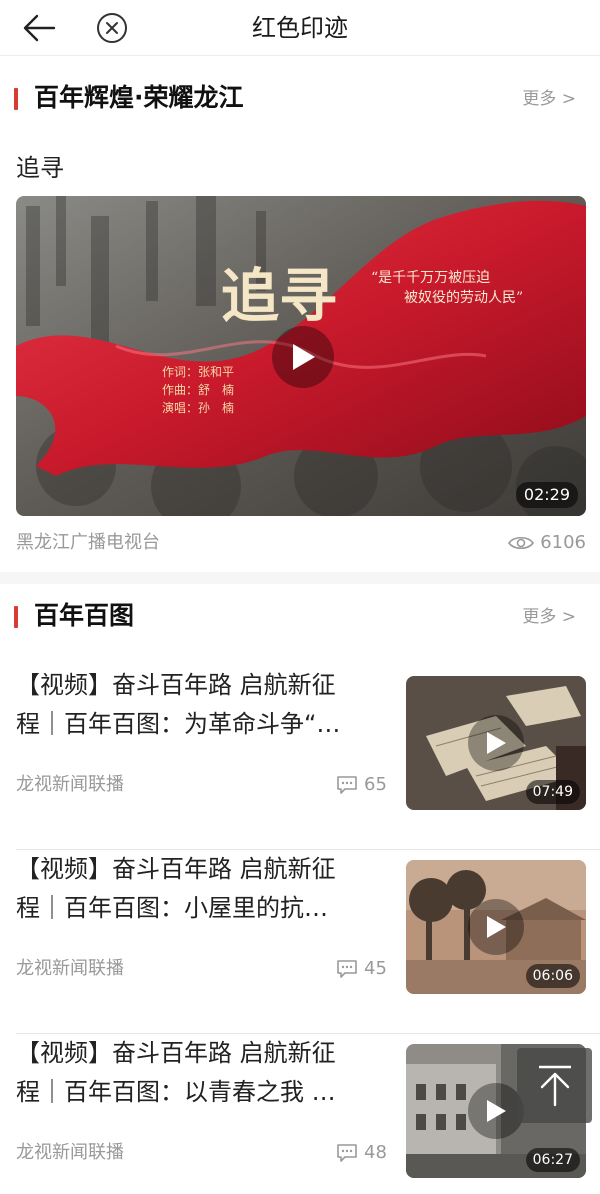 This screenshot has width=600, height=1194. I want to click on section-header-glory: 百年辉煌·荣耀龙江 更多 >, so click(300, 98).